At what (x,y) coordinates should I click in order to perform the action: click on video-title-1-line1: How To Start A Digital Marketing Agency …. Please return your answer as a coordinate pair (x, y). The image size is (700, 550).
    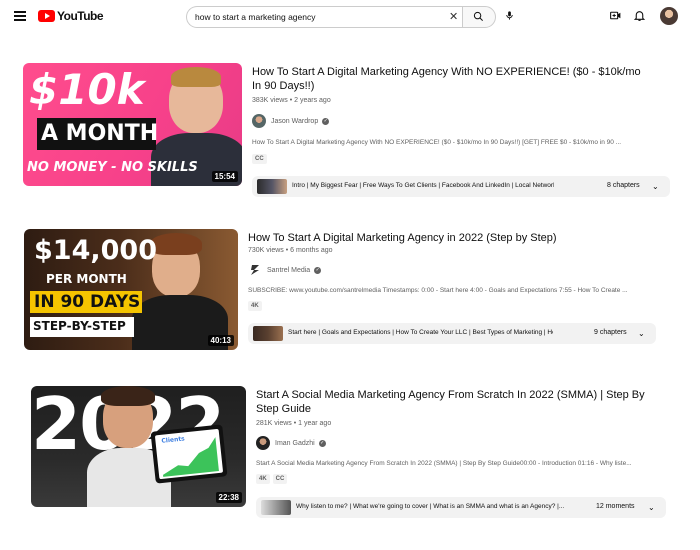
    Looking at the image, I should click on (446, 72).